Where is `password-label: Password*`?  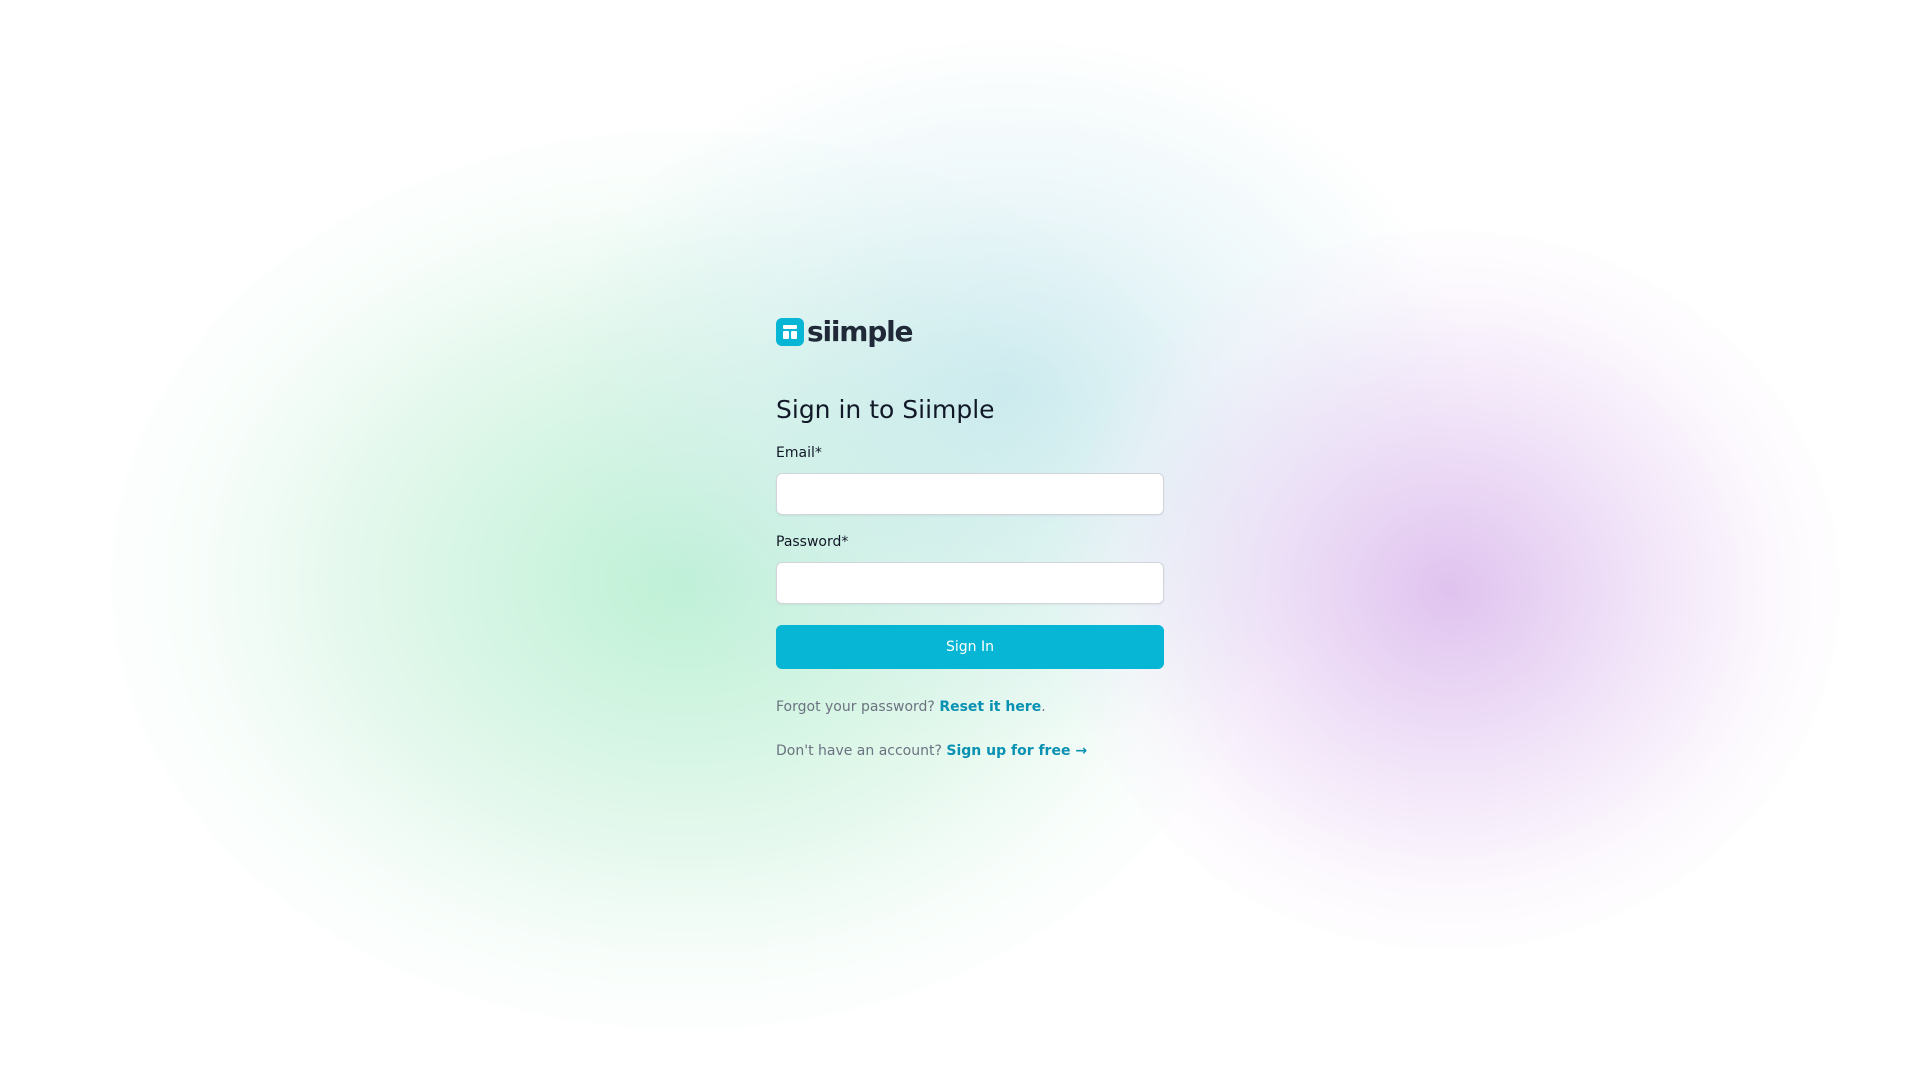
password-label: Password* is located at coordinates (812, 542).